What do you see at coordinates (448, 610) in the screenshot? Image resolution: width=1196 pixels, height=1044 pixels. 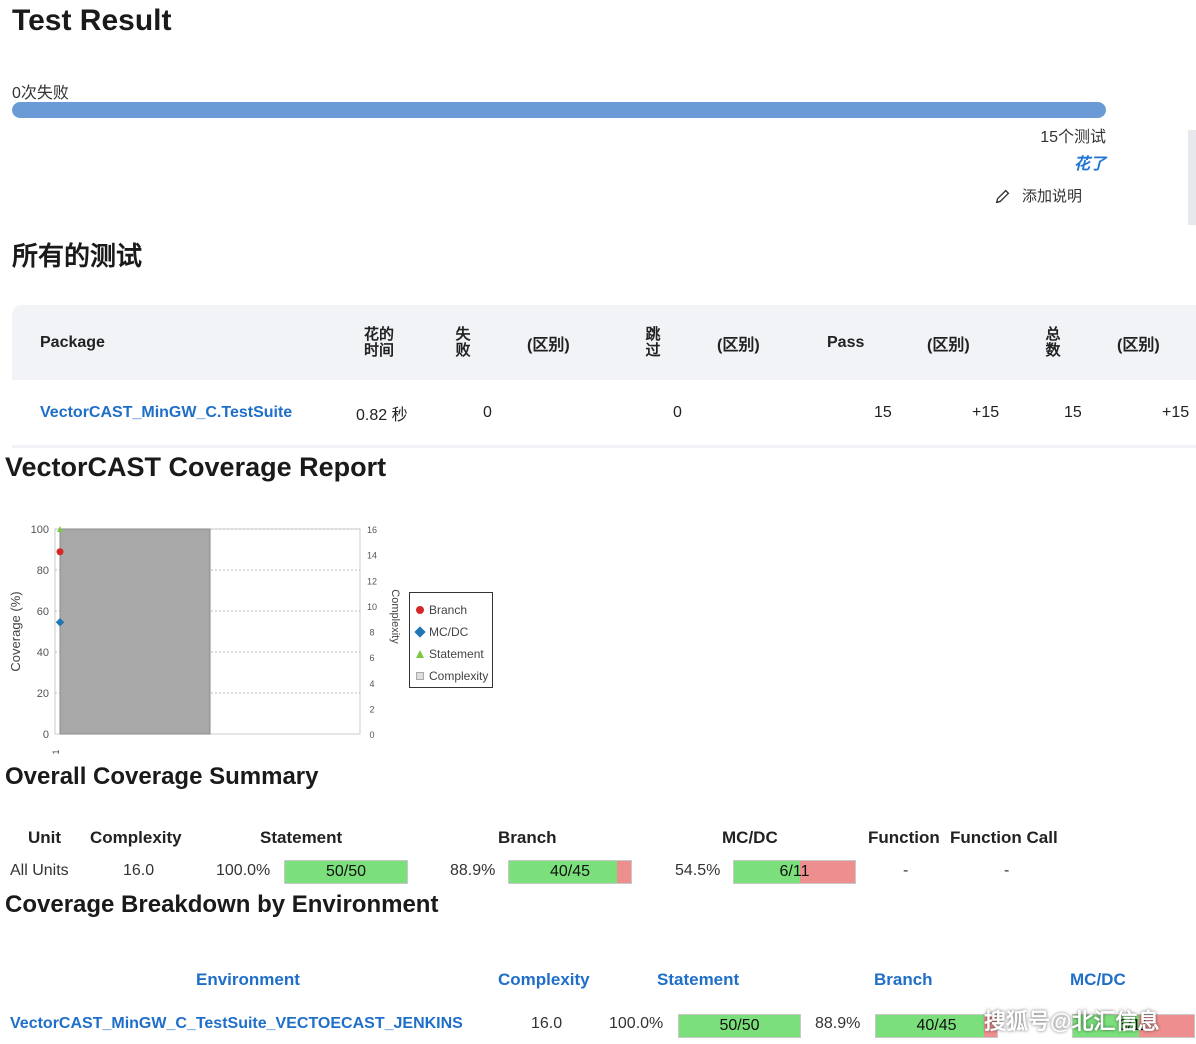 I see `legend-label: Branch` at bounding box center [448, 610].